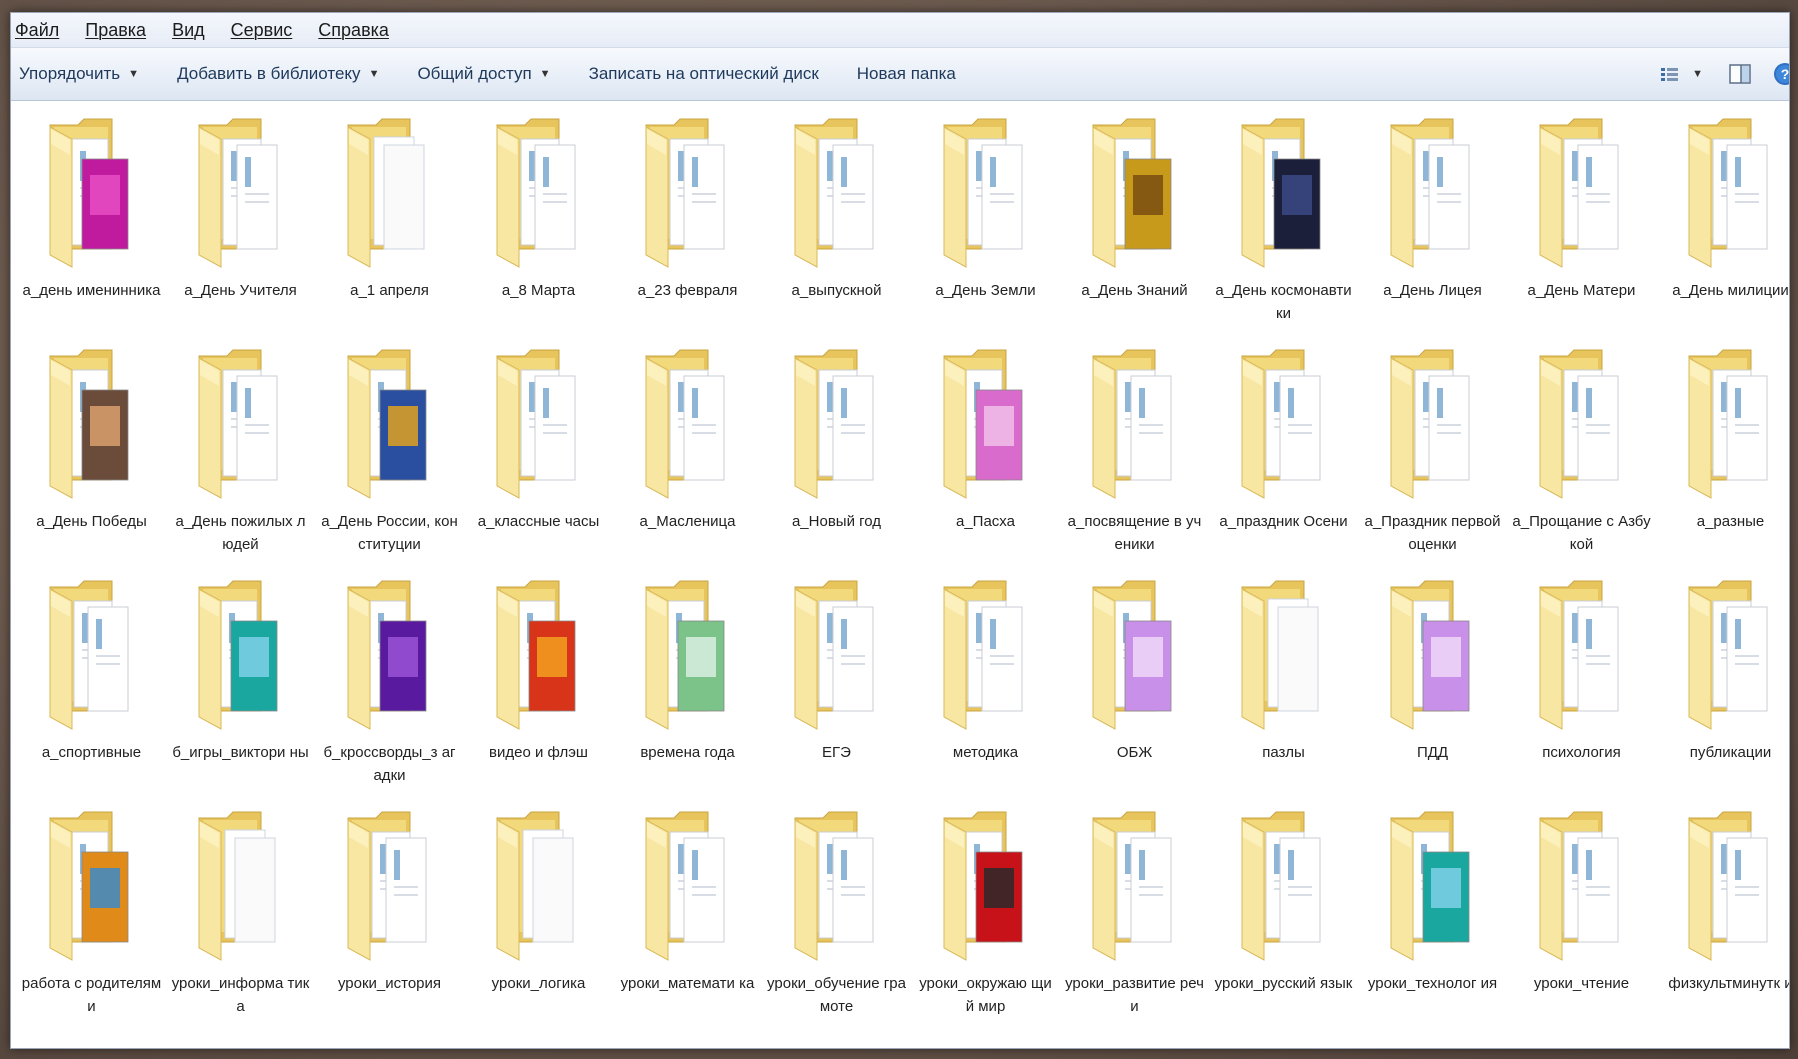 The image size is (1798, 1059). Describe the element at coordinates (687, 230) in the screenshot. I see `folder-item: а_23 февраля` at that location.